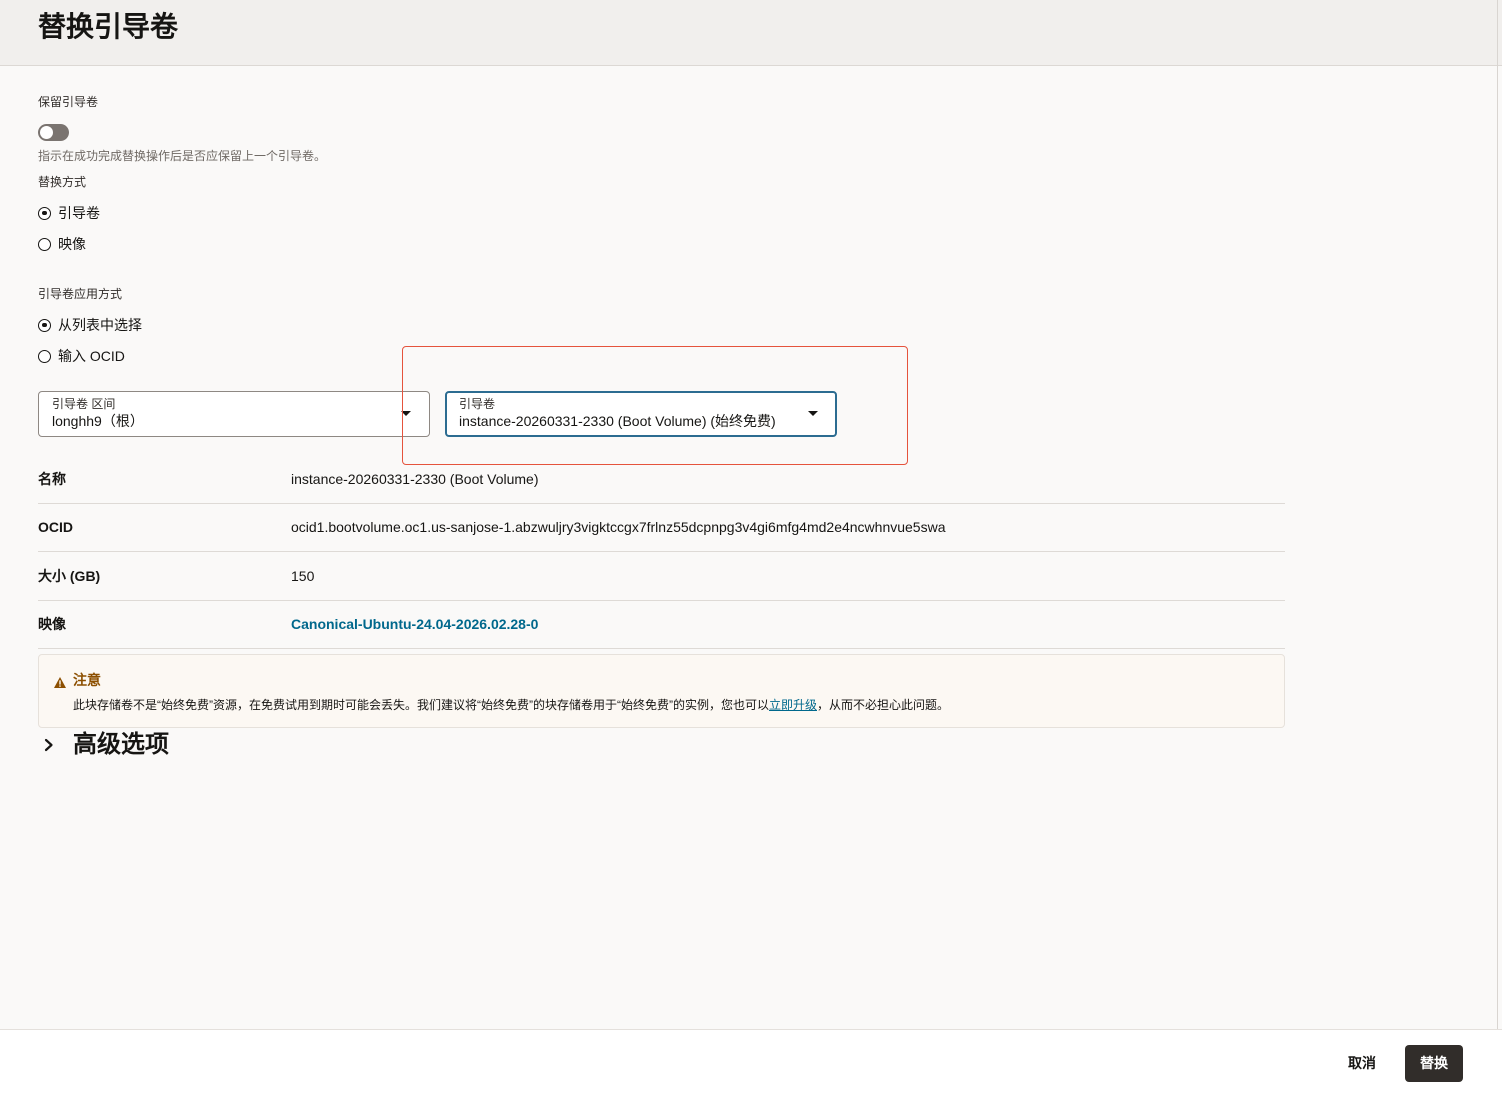 This screenshot has height=1099, width=1502. I want to click on advanced-options-label: 高级选项, so click(121, 744).